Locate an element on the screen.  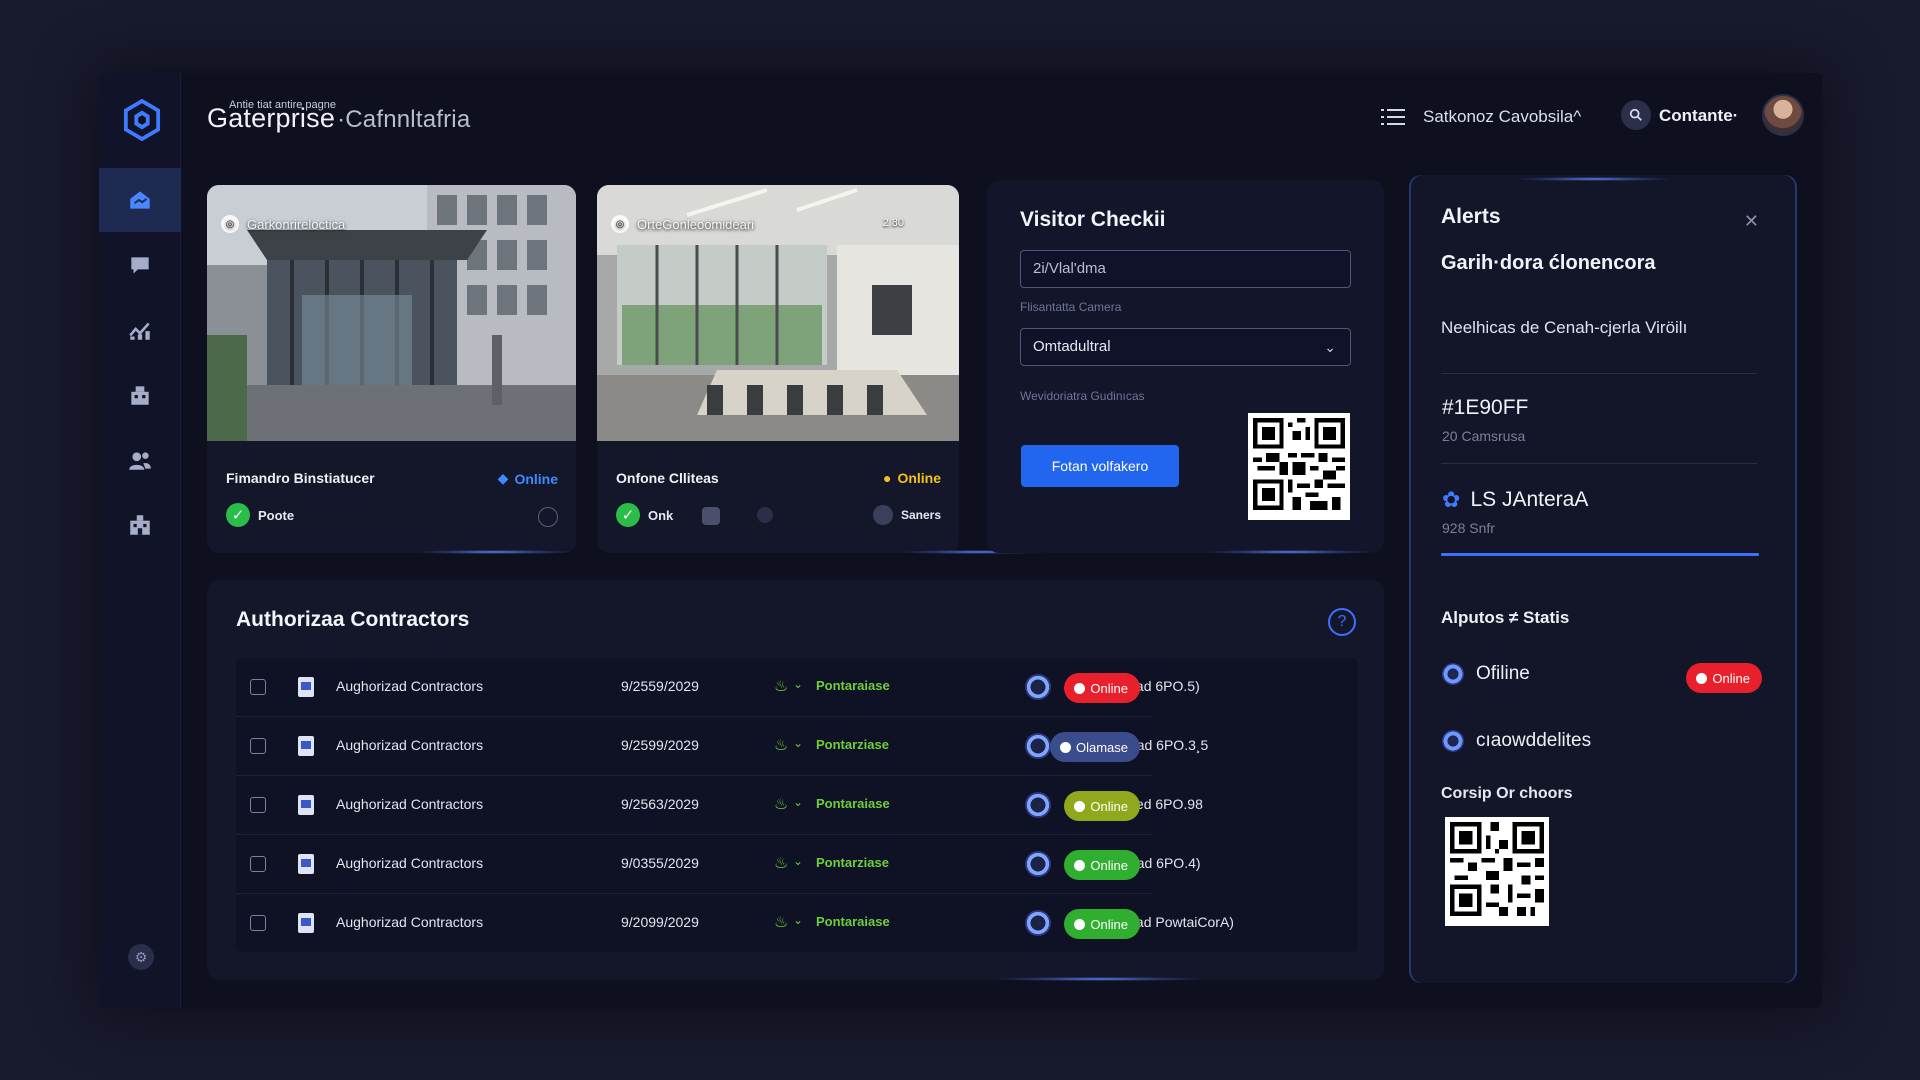
contractor-date: 9/0355/2029 is located at coordinates (660, 863).